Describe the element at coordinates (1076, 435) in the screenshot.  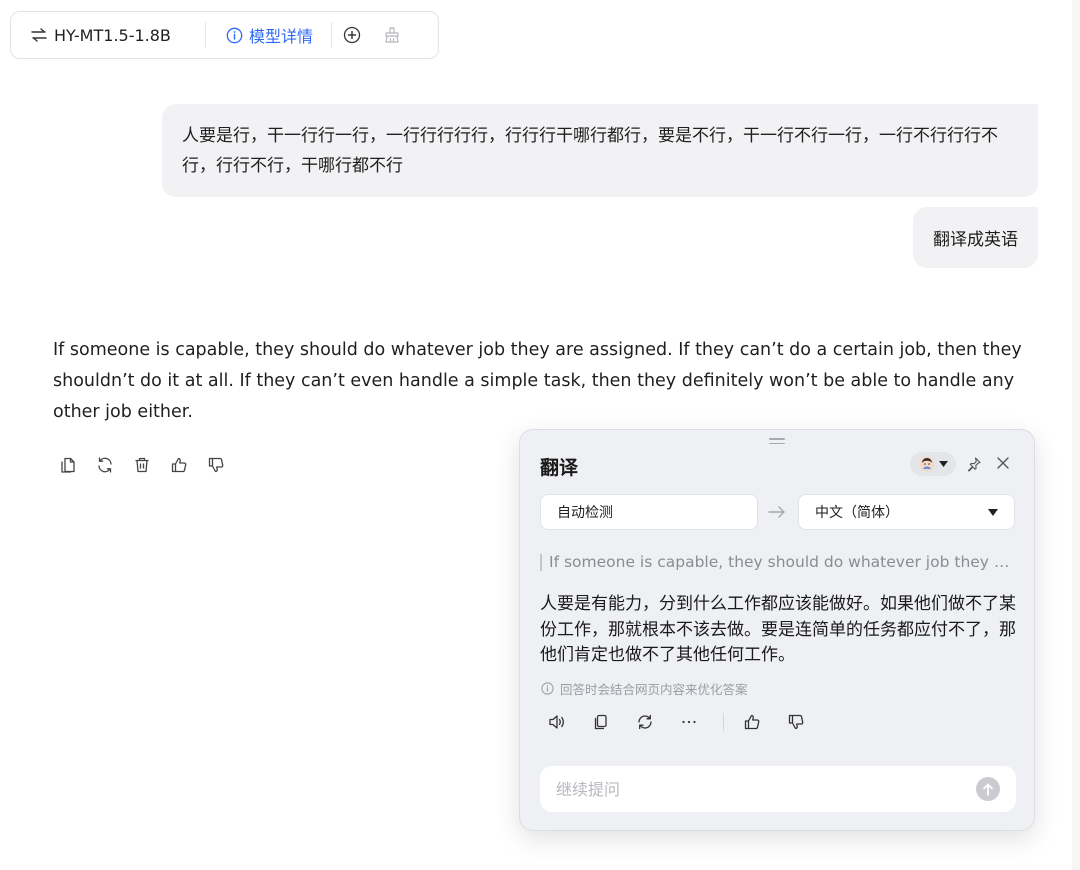
I see `scrollbar-track` at that location.